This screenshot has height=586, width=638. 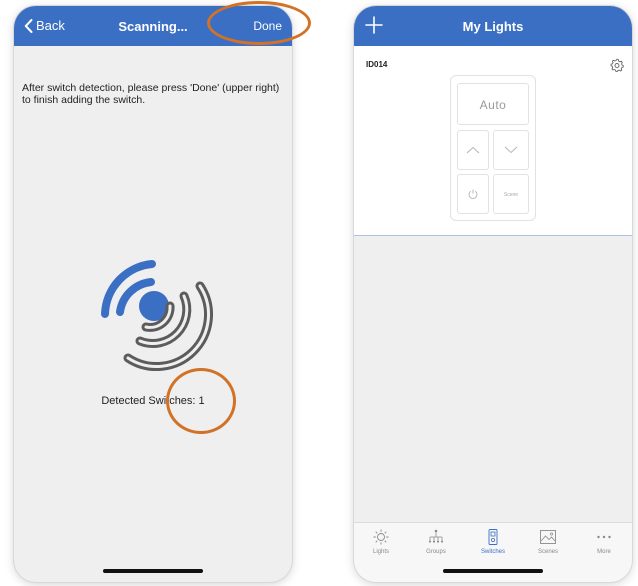 I want to click on tab-bar: Lights Groups Switches Scenes More, so click(x=493, y=552).